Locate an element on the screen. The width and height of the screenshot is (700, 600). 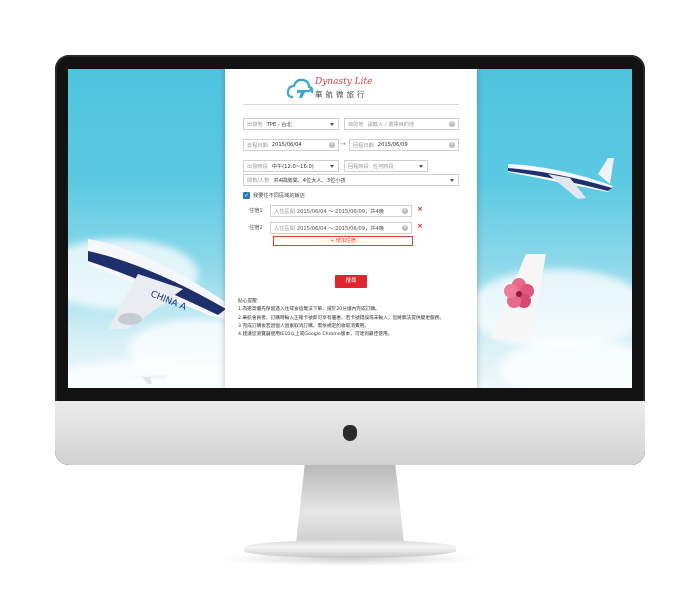
notes-item: 1.為搶高優先保留過入住或食宿無法下單，請於20分鐘內完成訂購。 is located at coordinates (309, 310).